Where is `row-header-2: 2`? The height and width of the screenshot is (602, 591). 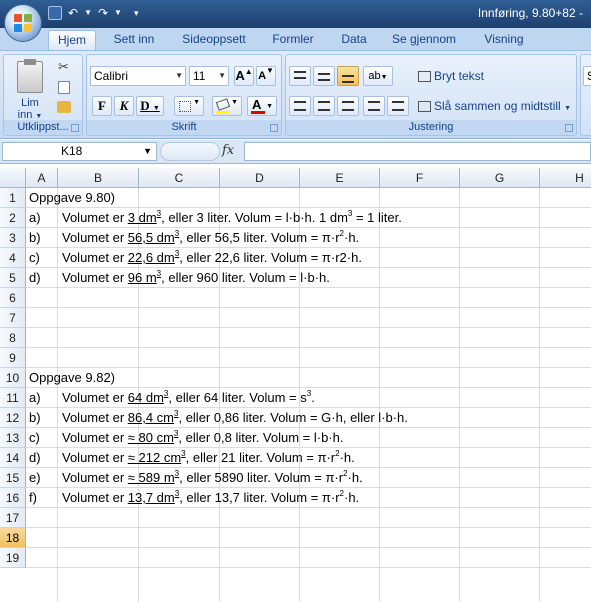
row-header-2: 2 is located at coordinates (13, 218).